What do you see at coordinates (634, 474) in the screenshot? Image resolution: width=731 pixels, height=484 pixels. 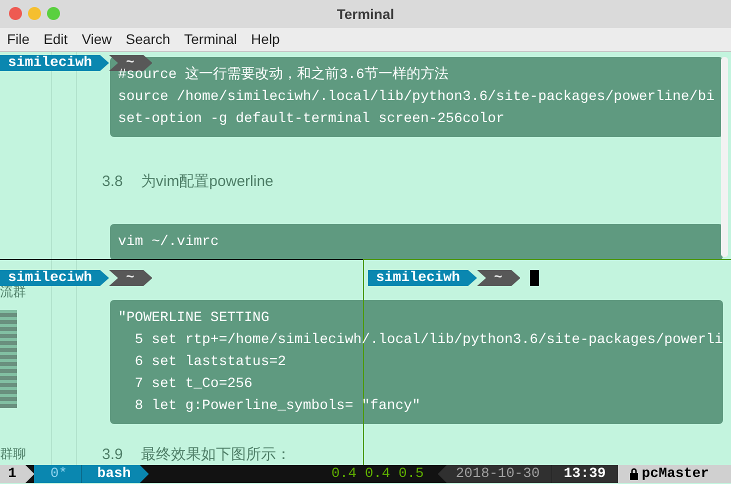 I see `lock-icon` at bounding box center [634, 474].